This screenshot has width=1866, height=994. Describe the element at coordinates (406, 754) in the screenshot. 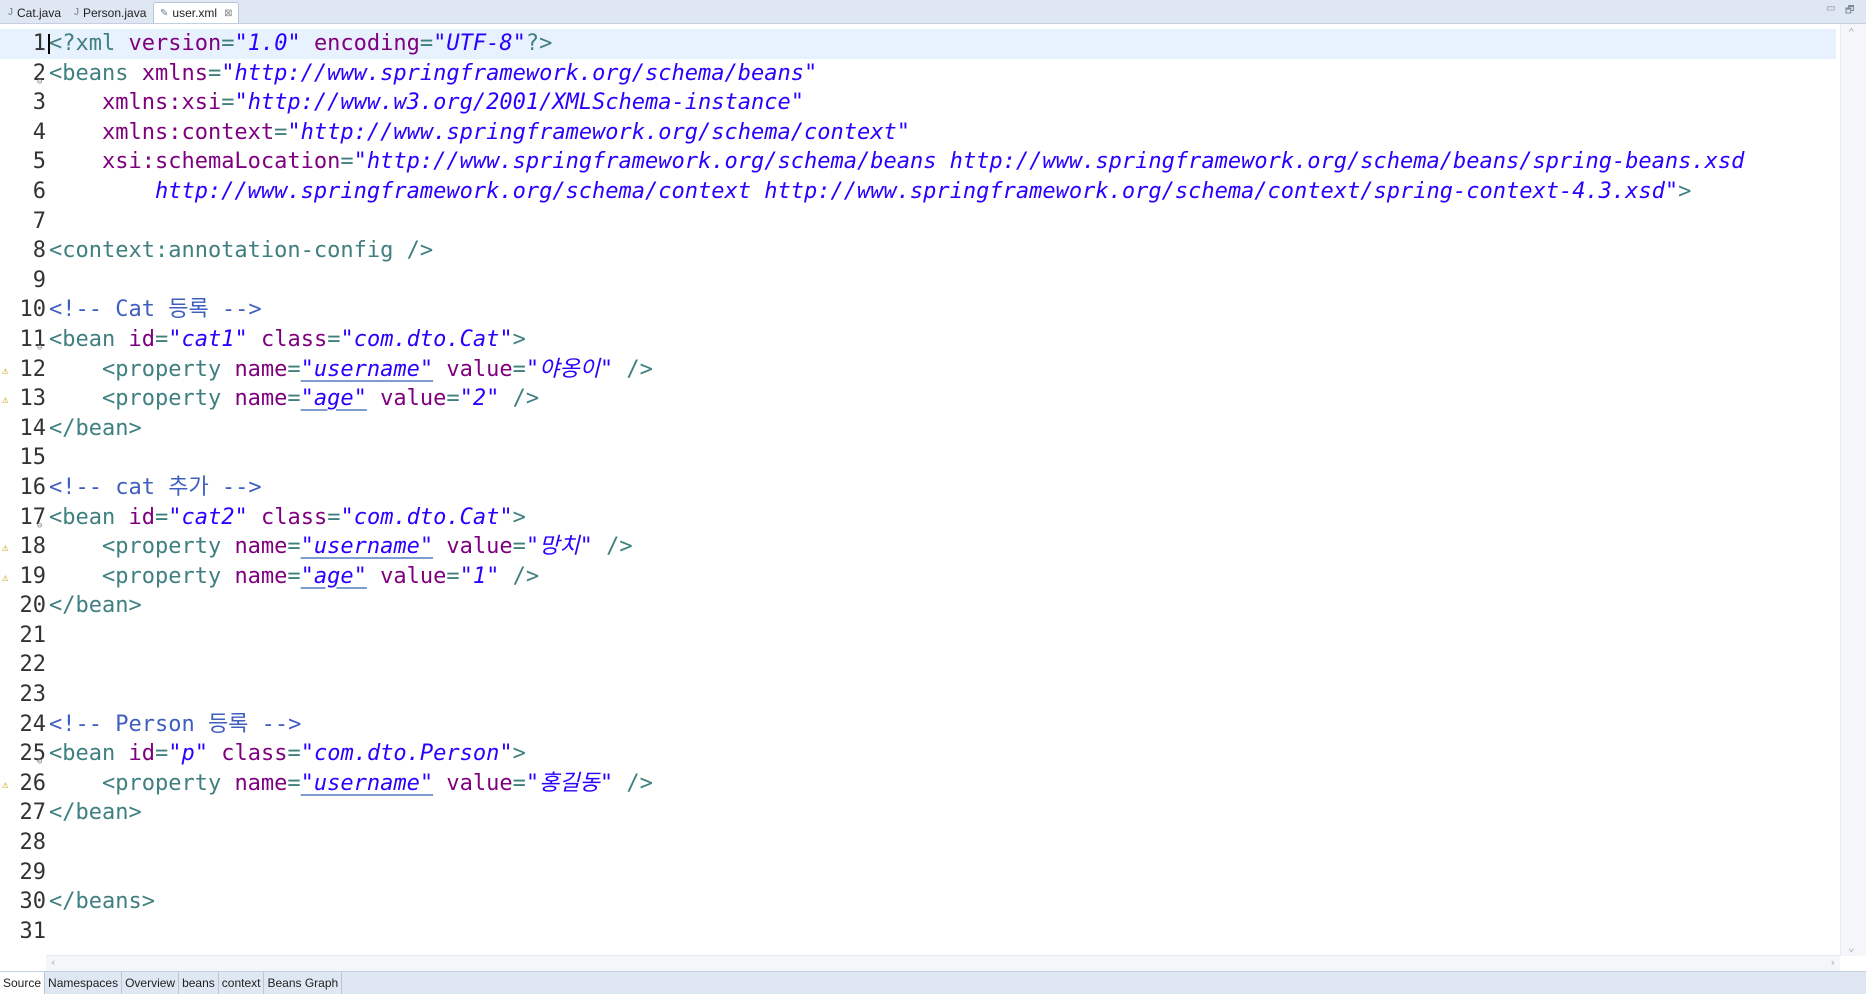

I see `xml-token-val: "com.dto.Person"` at that location.